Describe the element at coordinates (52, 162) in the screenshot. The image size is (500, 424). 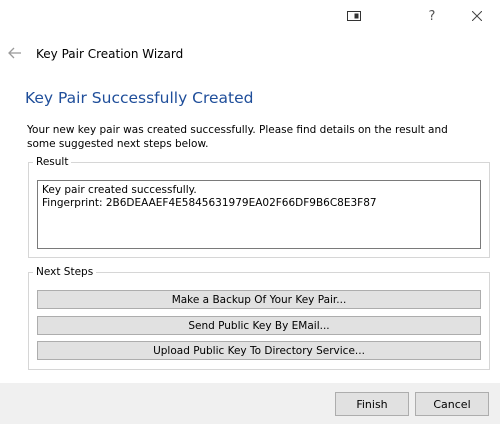
I see `result-legend: Result` at that location.